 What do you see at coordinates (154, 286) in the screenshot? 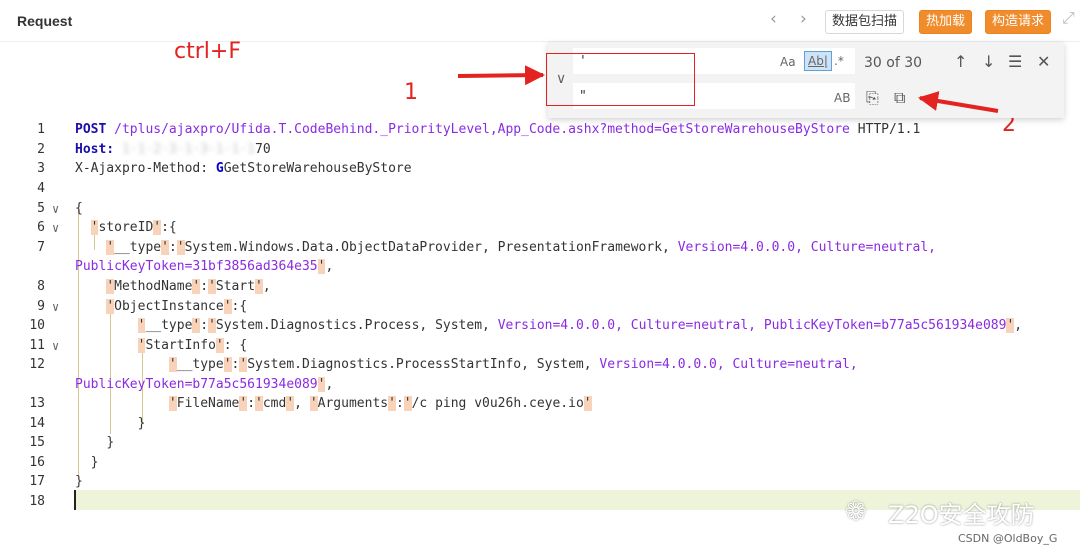
I see `code-line-8: 8 'MethodName':'Start',` at bounding box center [154, 286].